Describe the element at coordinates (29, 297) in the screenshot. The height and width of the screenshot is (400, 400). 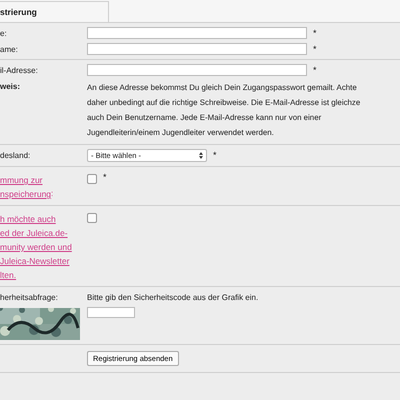
I see `field-label: herheitsabfrage:` at that location.